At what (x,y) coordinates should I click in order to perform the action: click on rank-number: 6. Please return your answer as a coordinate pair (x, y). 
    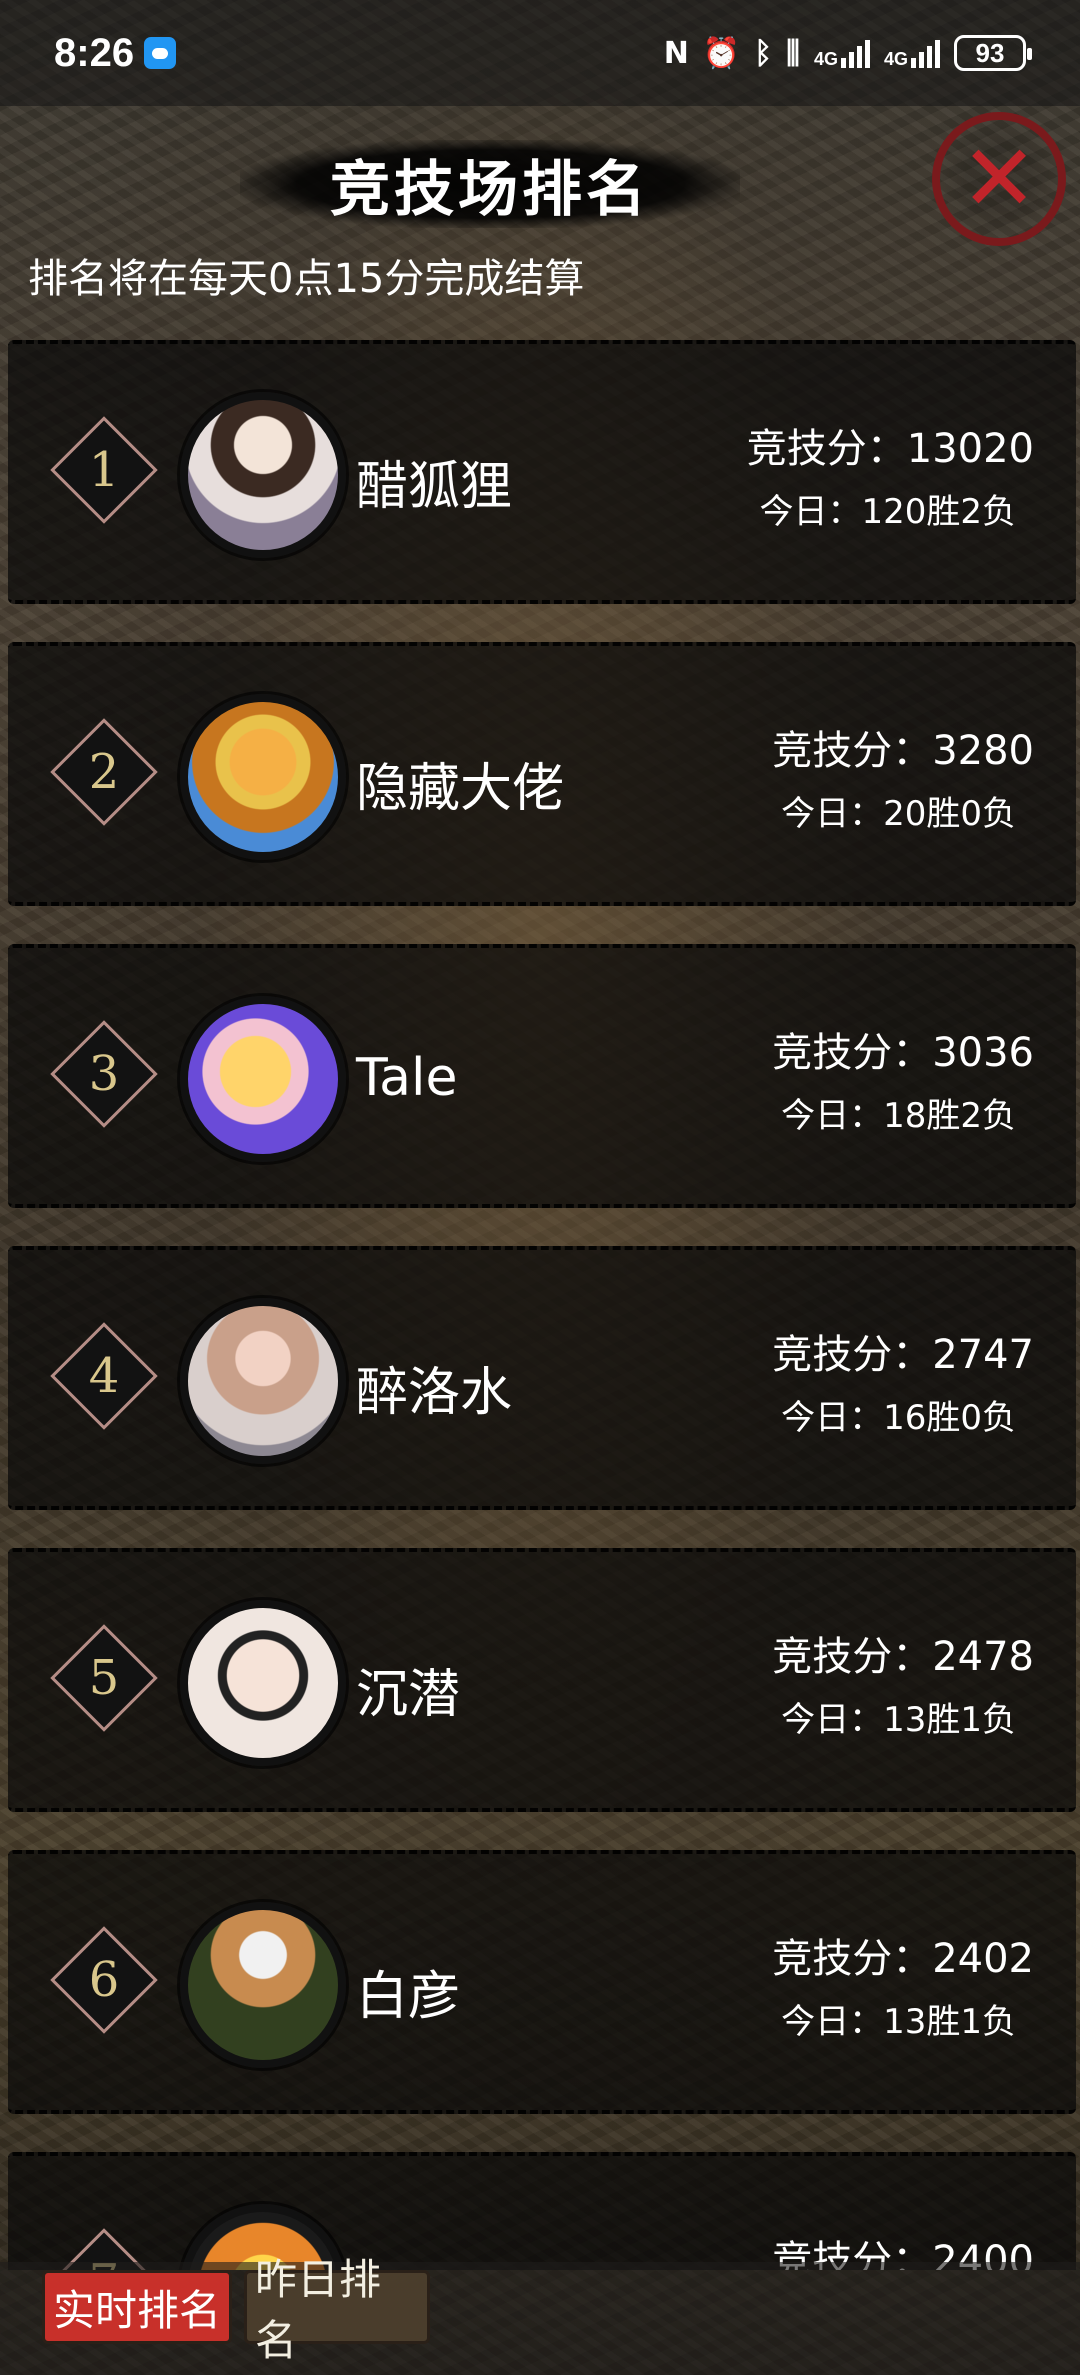
    Looking at the image, I should click on (104, 1980).